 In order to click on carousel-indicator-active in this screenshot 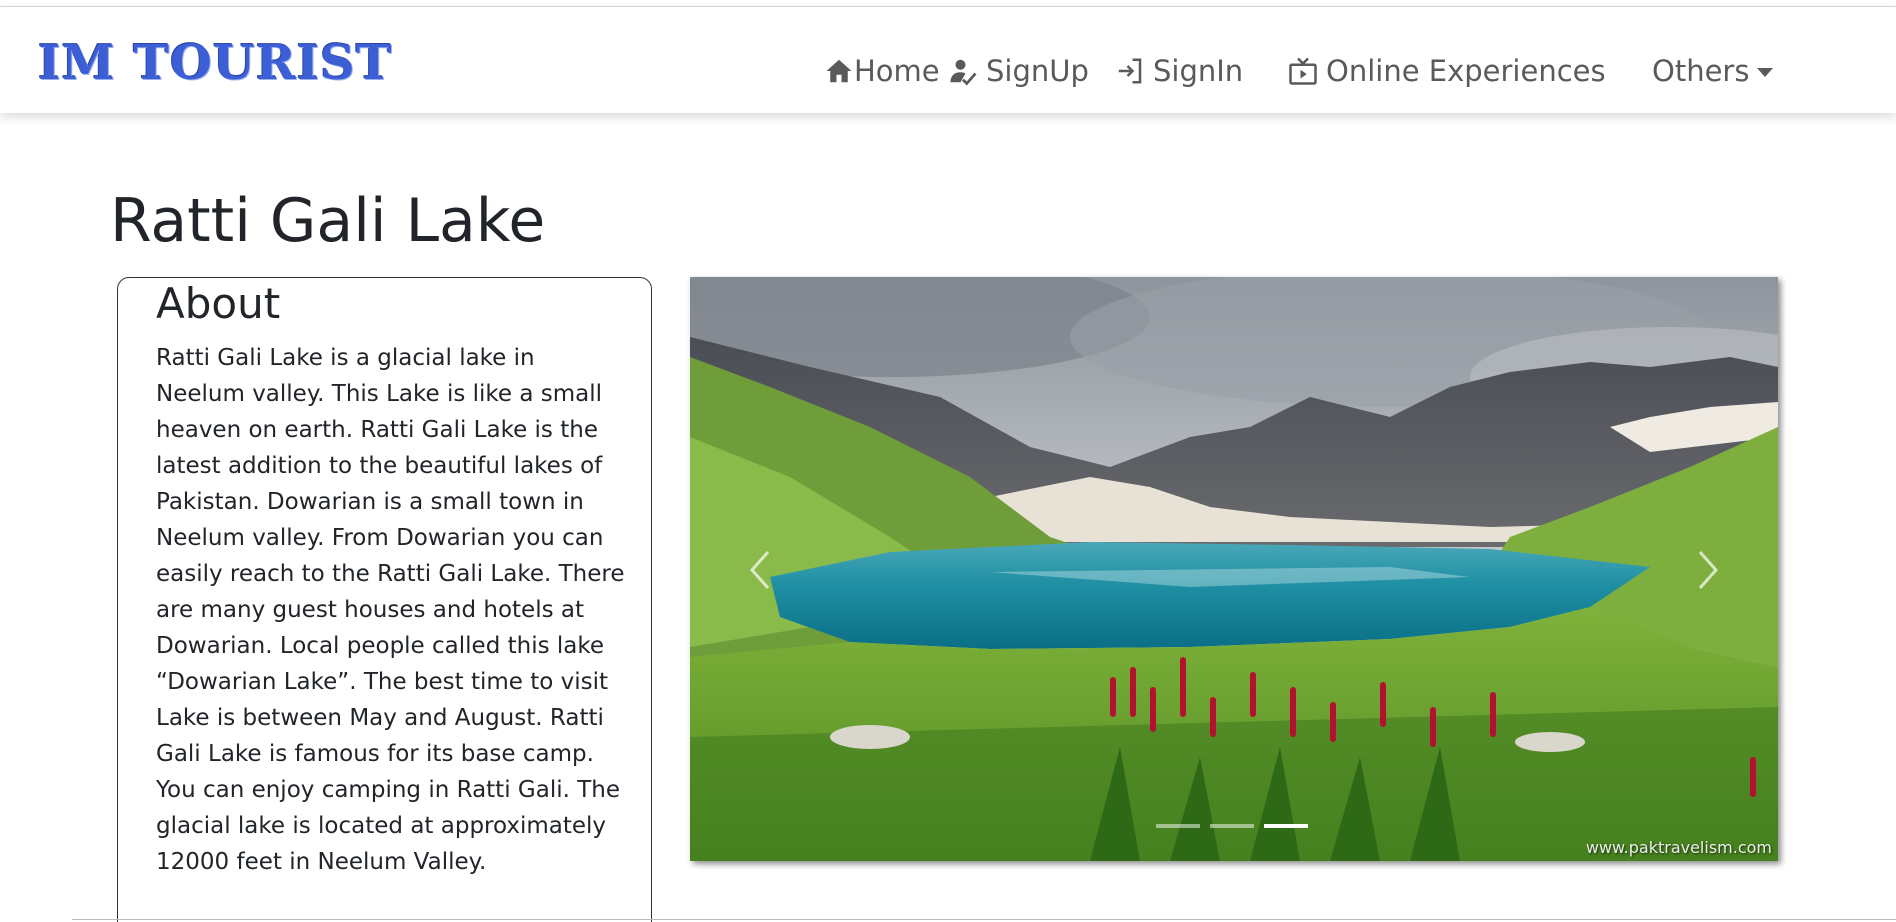, I will do `click(1286, 826)`.